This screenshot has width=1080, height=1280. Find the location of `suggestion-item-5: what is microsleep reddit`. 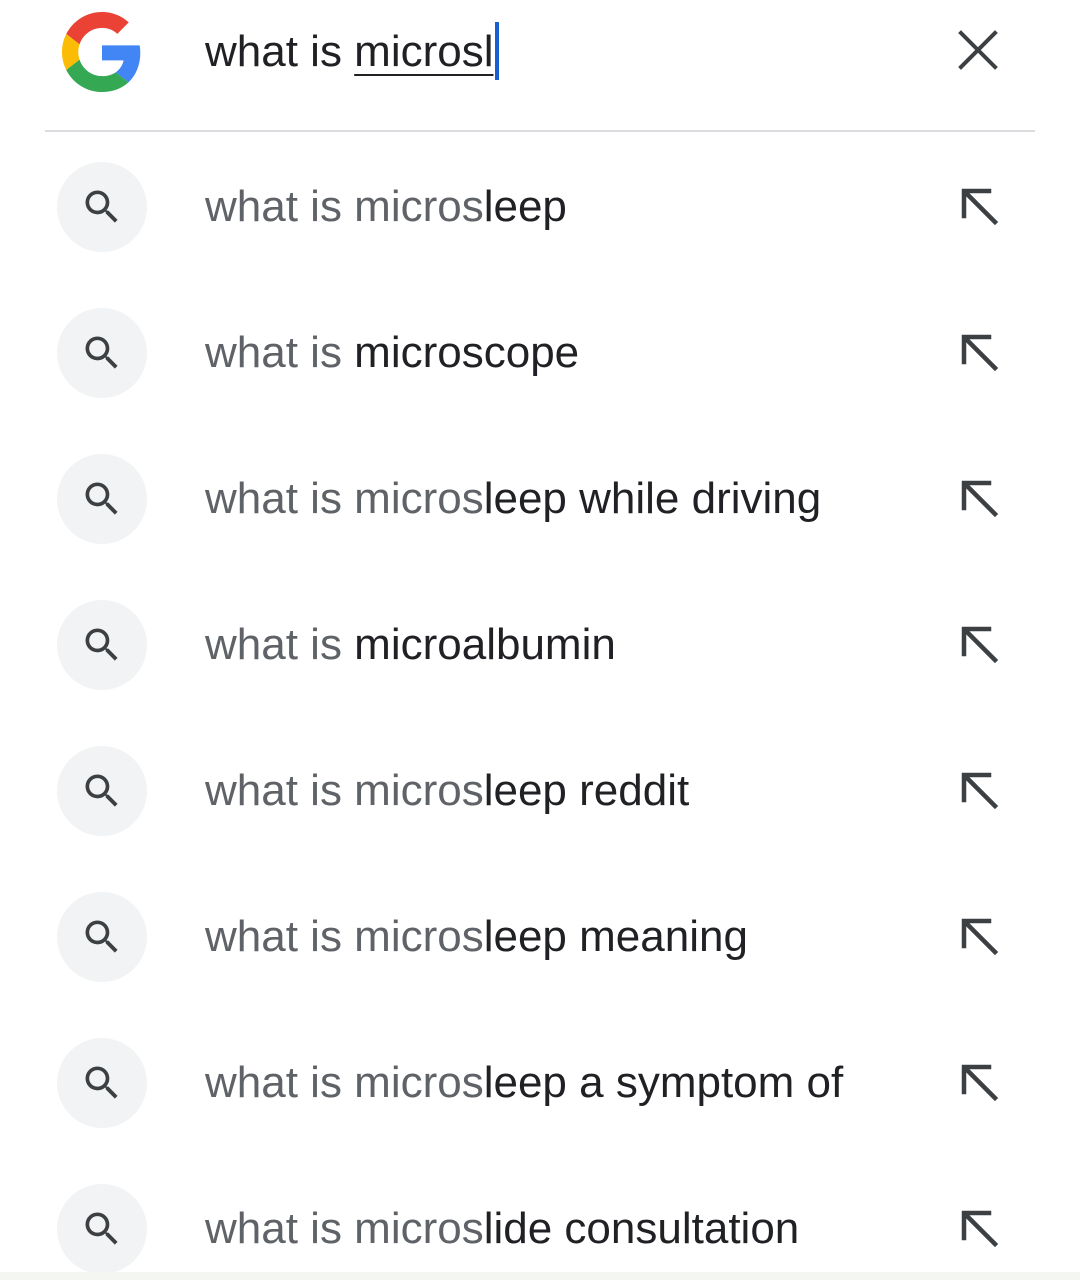

suggestion-item-5: what is microsleep reddit is located at coordinates (540, 791).